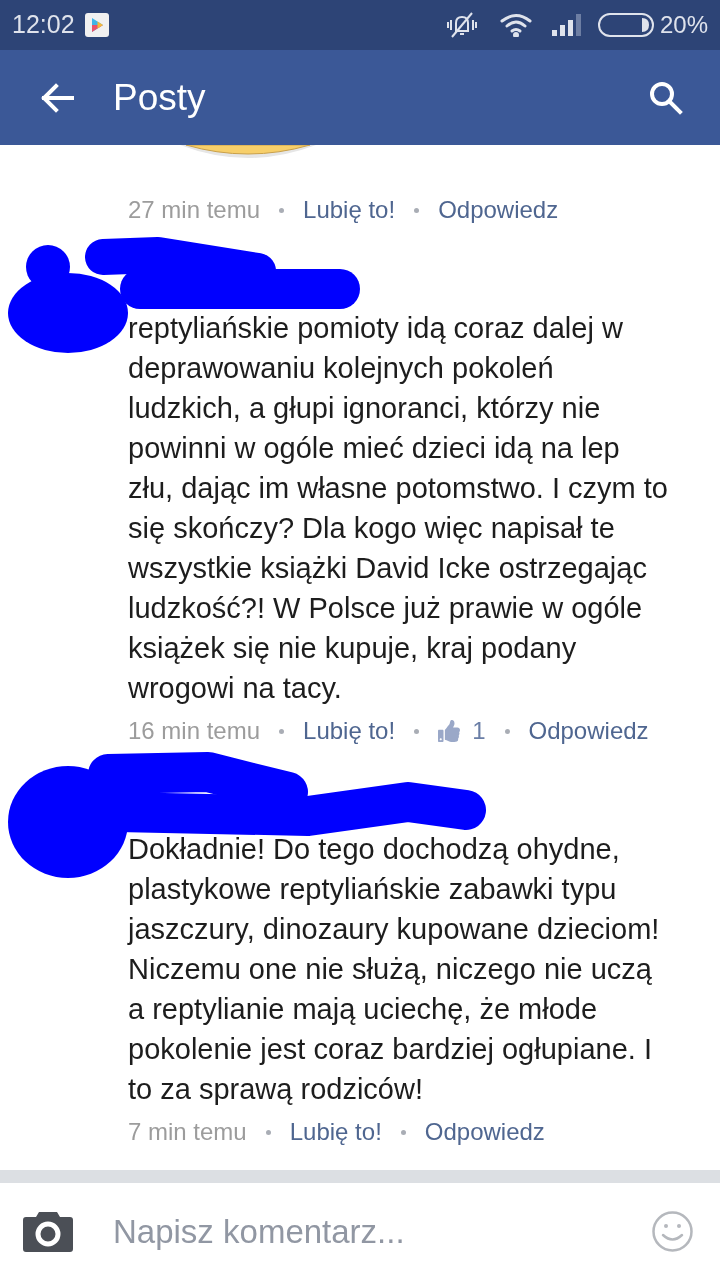 The height and width of the screenshot is (1280, 720). I want to click on like-count: 1, so click(479, 731).